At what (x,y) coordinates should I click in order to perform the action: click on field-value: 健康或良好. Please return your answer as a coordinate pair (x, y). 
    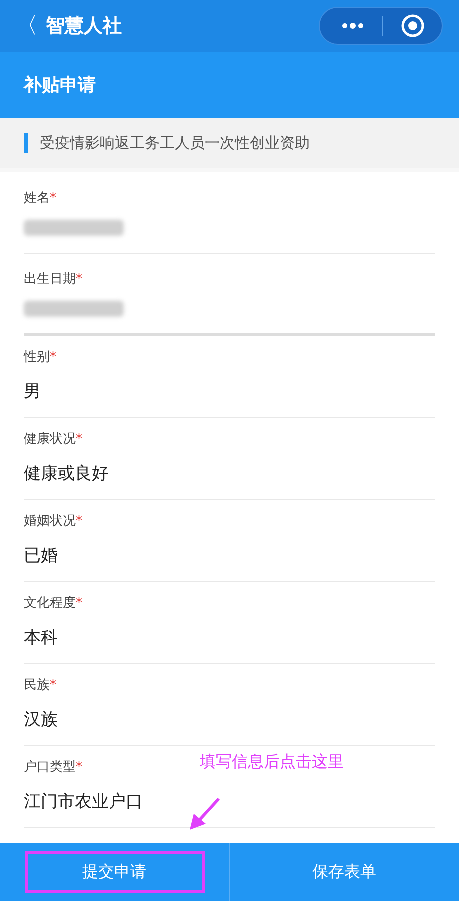
    Looking at the image, I should click on (229, 474).